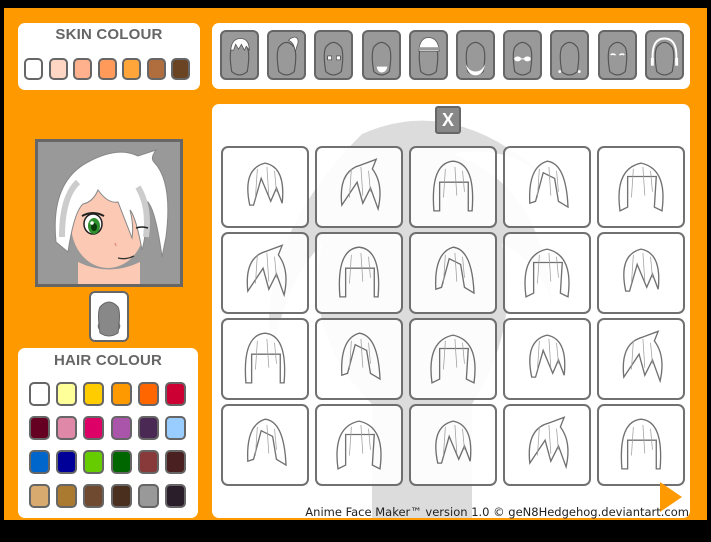 The height and width of the screenshot is (542, 711). I want to click on skin-colour-panel: SKIN COLOUR, so click(109, 56).